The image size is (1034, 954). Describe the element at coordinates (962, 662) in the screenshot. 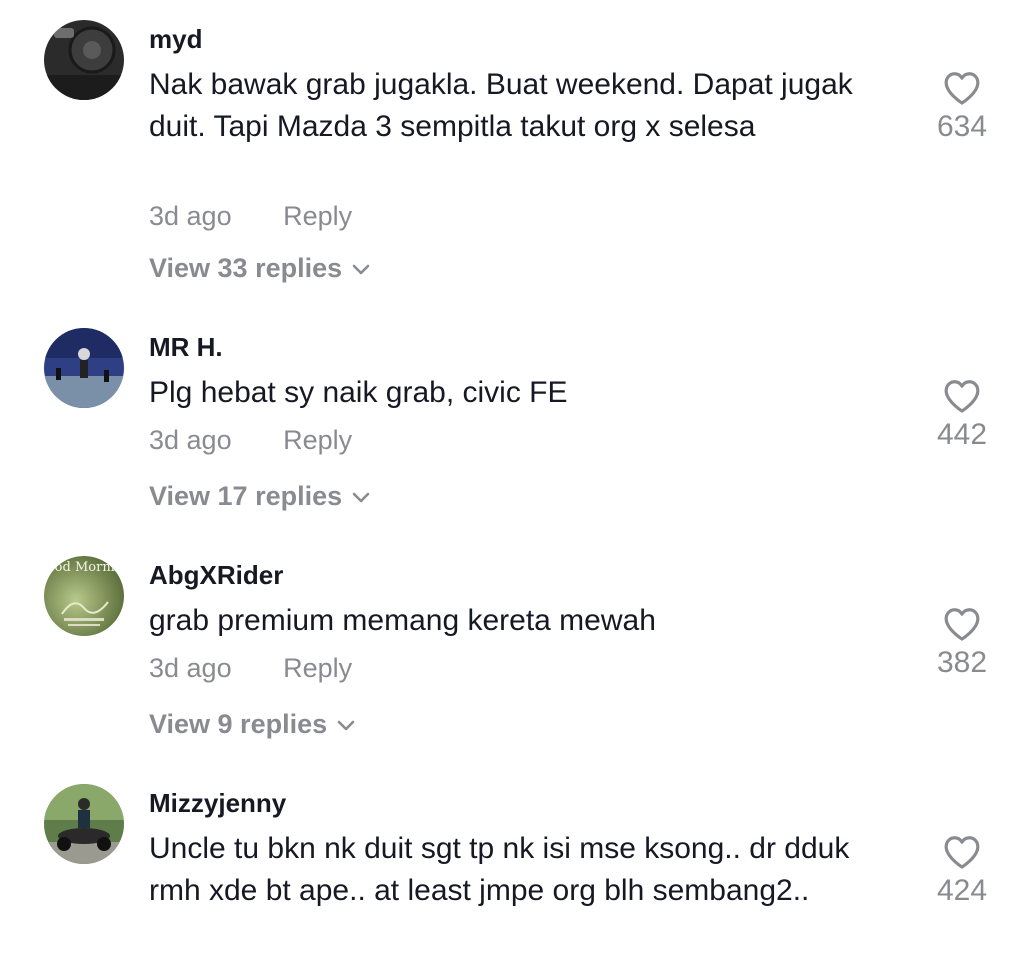

I see `like-count: 382` at that location.